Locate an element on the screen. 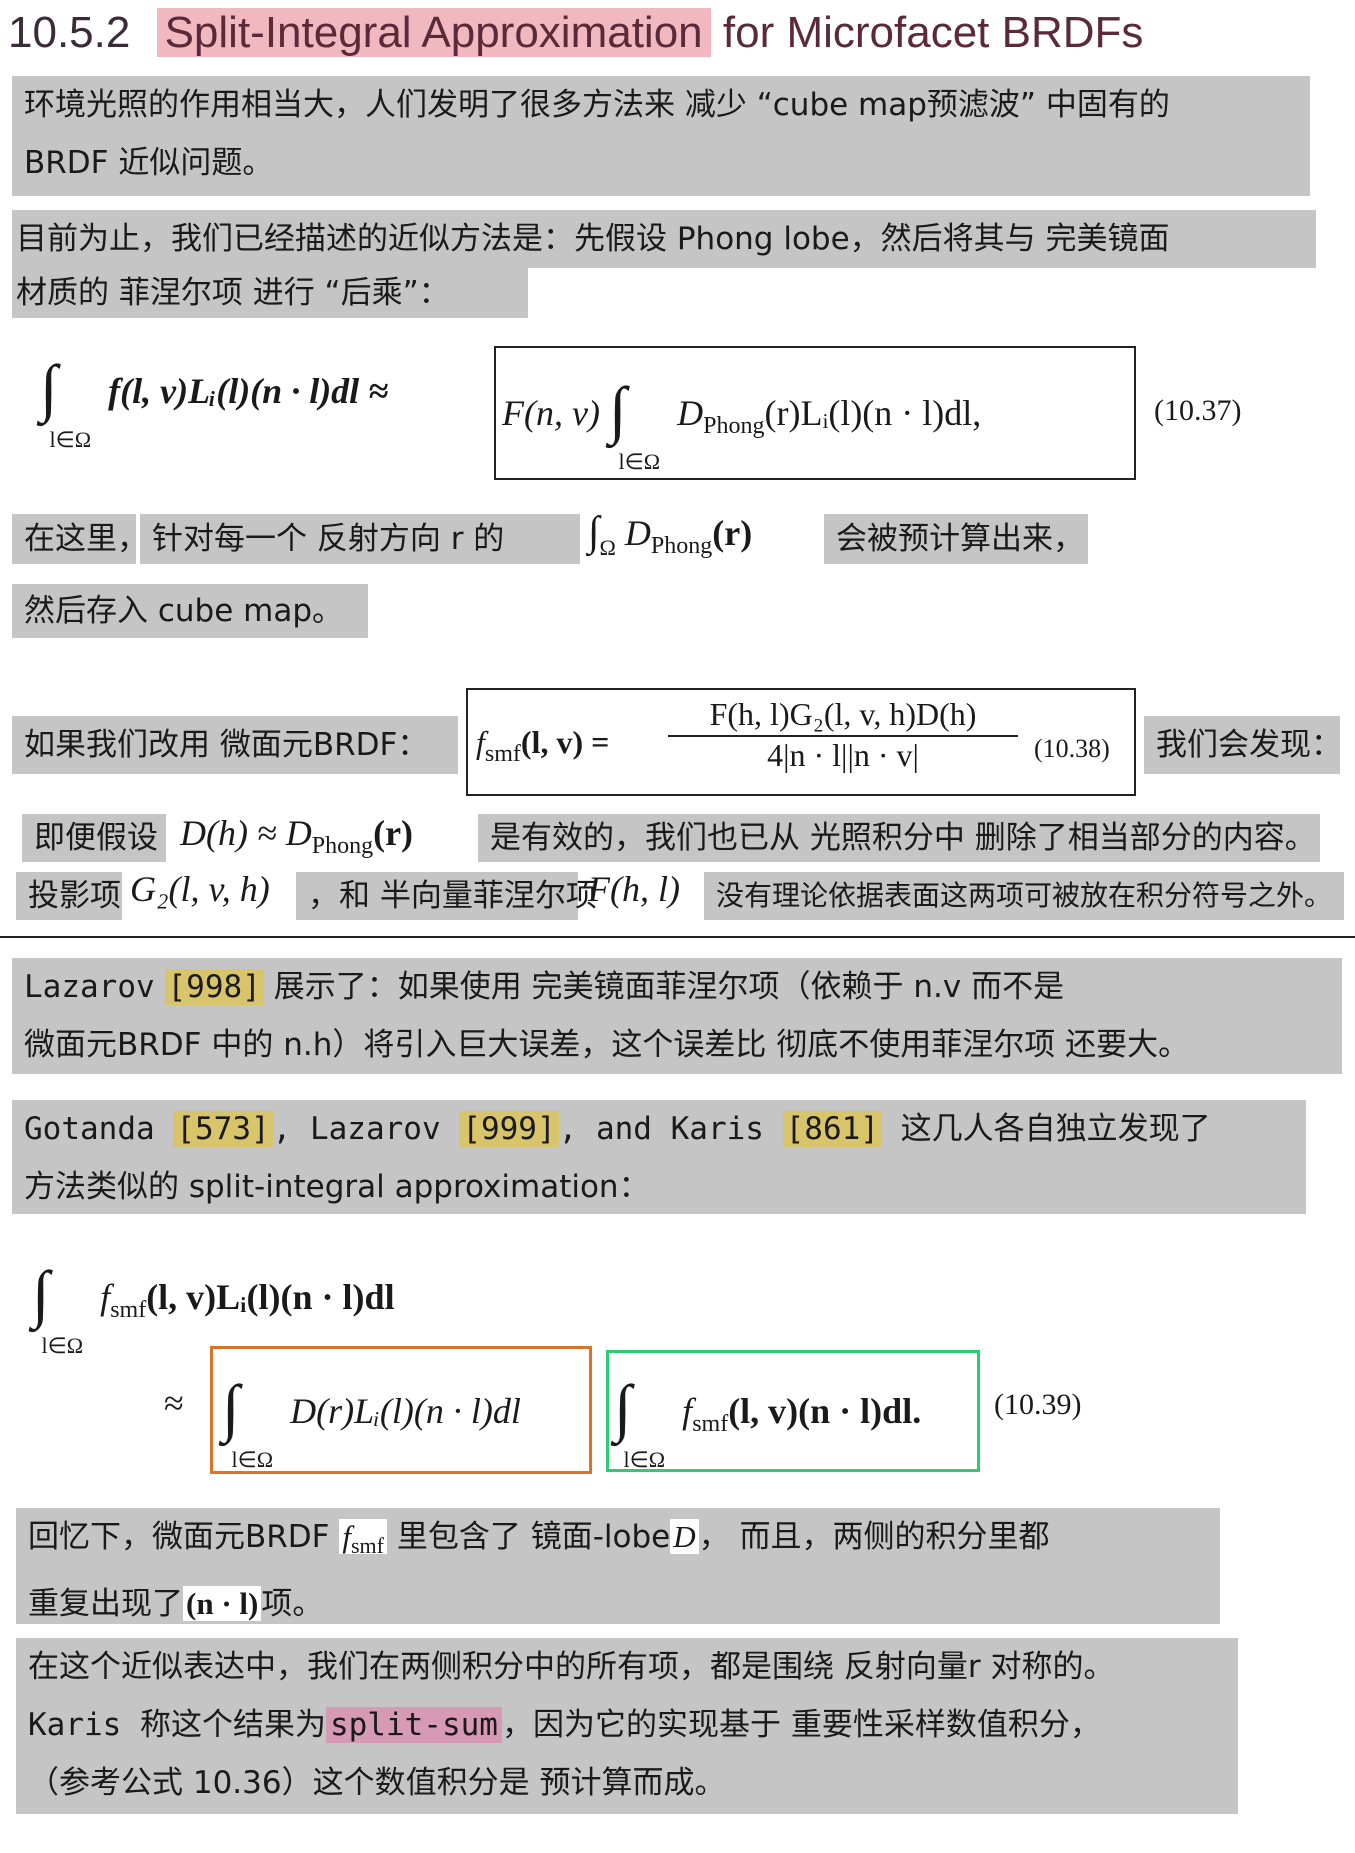 This screenshot has width=1355, height=1853. paragraph-here-2: 针对每一个 反射方向 r 的 is located at coordinates (360, 539).